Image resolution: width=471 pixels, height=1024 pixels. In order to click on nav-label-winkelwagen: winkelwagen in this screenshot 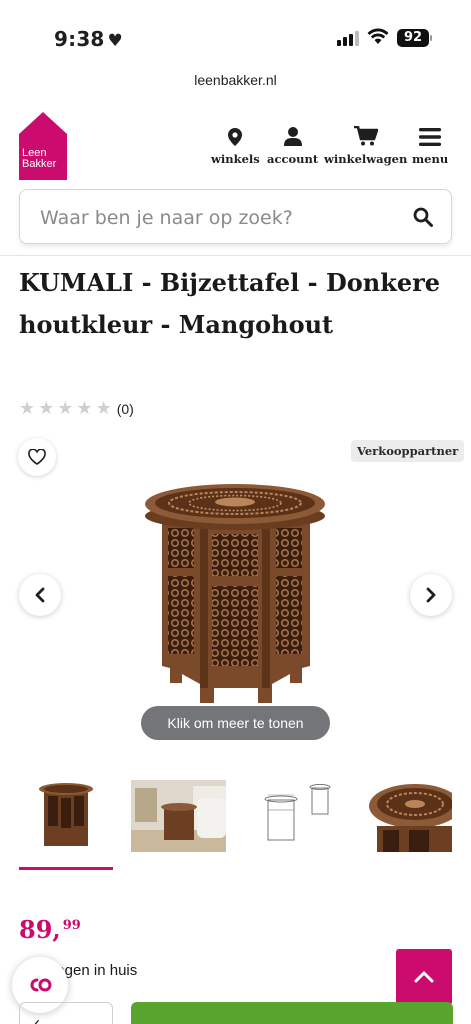, I will do `click(366, 159)`.